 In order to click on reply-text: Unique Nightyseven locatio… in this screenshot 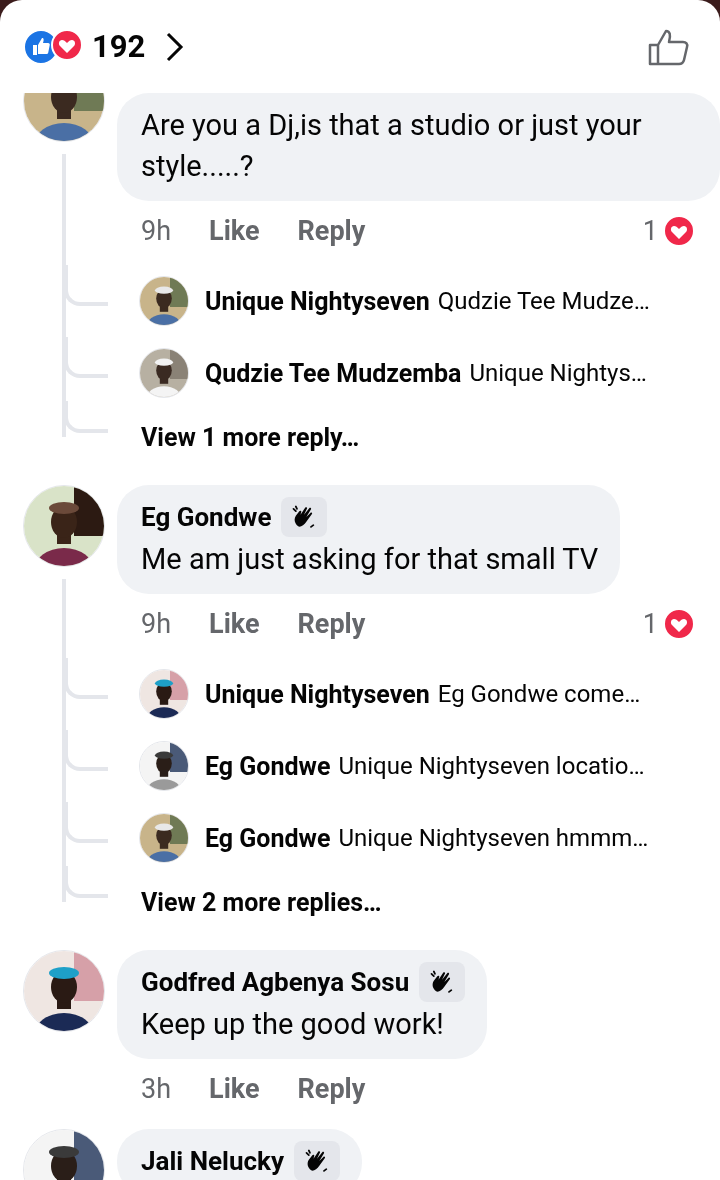, I will do `click(491, 766)`.